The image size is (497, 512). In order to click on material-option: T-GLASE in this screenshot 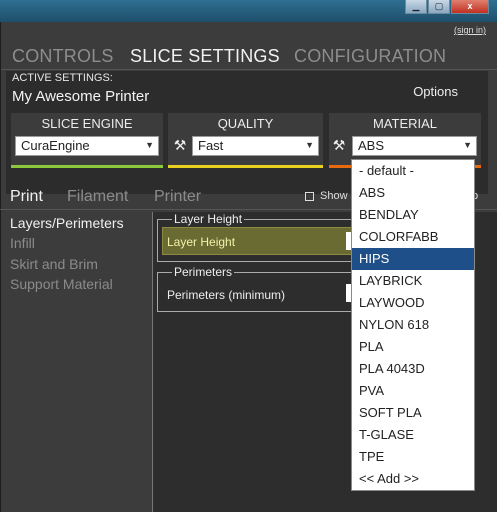, I will do `click(413, 435)`.